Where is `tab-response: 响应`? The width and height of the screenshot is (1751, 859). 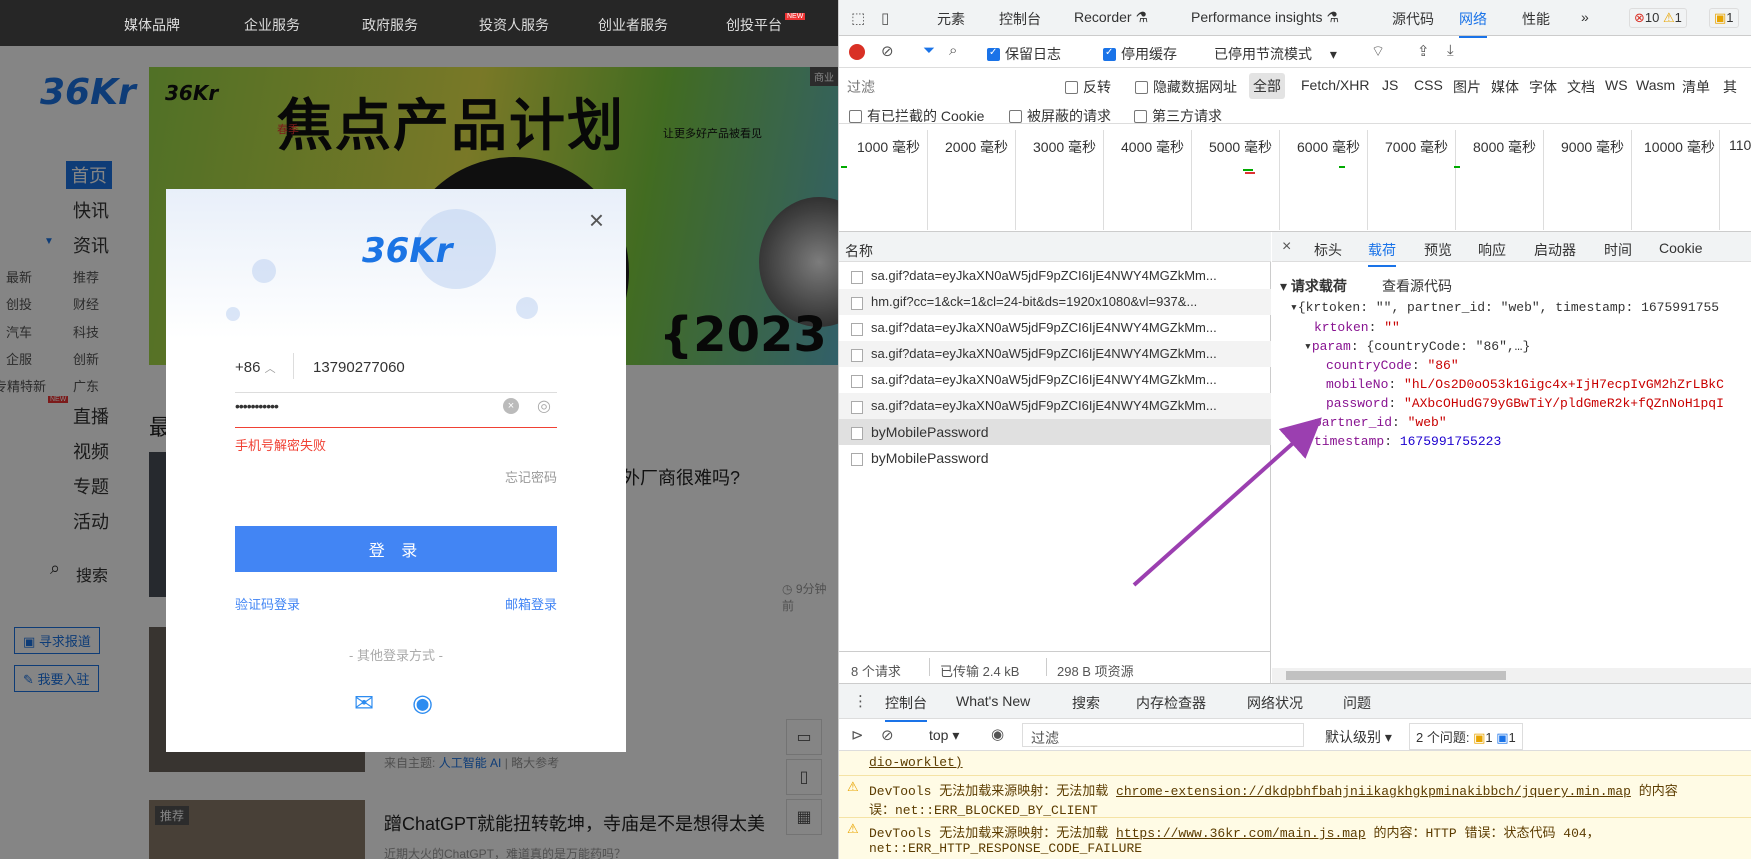
tab-response: 响应 is located at coordinates (1492, 250).